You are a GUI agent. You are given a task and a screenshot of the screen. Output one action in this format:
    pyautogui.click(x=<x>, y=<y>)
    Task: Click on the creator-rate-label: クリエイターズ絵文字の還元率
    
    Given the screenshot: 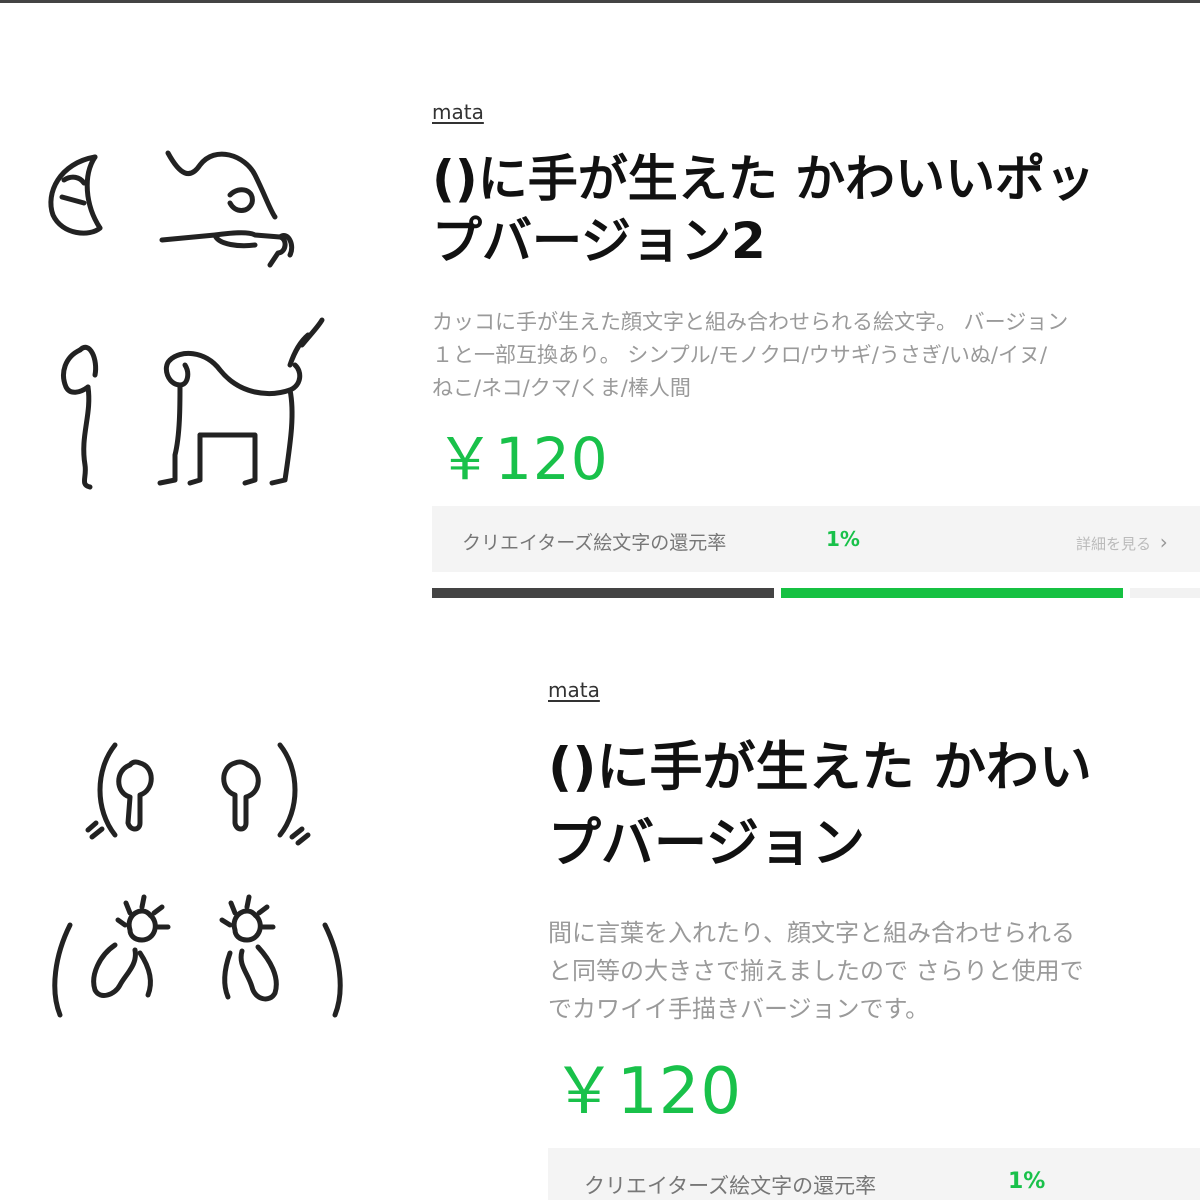 What is the action you would take?
    pyautogui.click(x=730, y=1186)
    